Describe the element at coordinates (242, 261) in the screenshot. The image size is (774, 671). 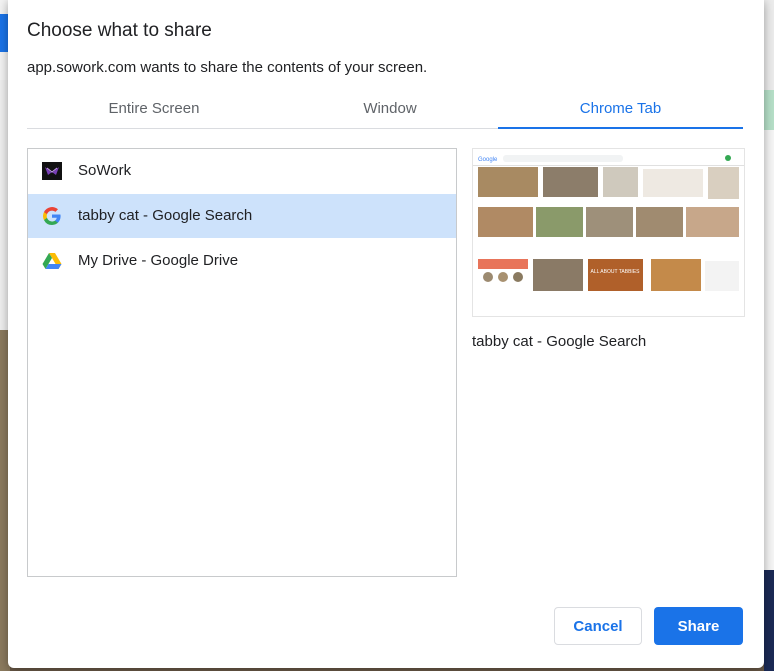
I see `list-item-google-drive: My Drive - Google Drive` at that location.